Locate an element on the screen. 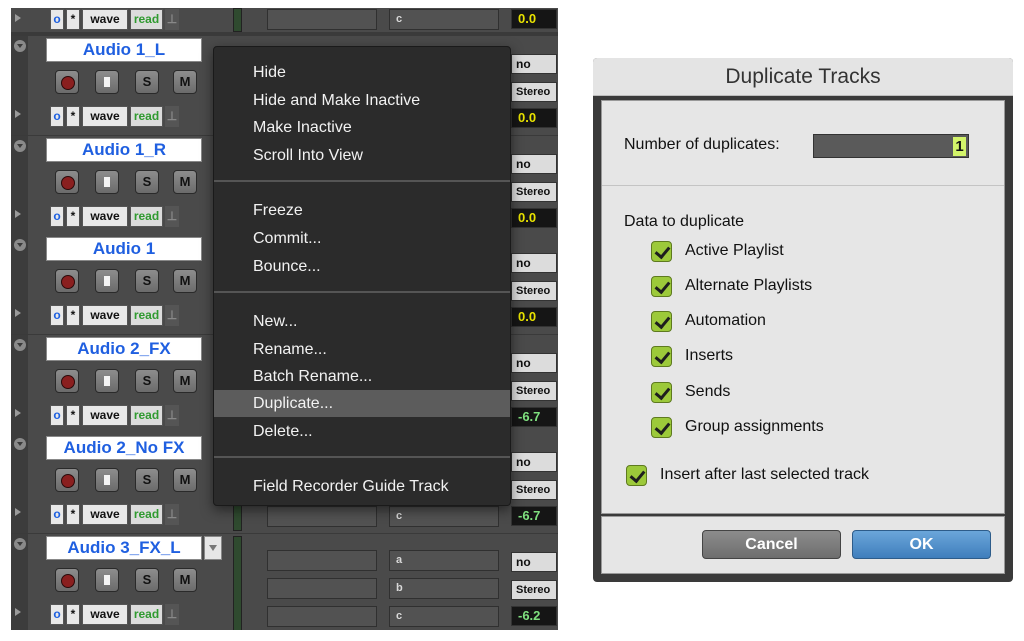 The image size is (1024, 641). track-name: Audio 2_No FX is located at coordinates (124, 448).